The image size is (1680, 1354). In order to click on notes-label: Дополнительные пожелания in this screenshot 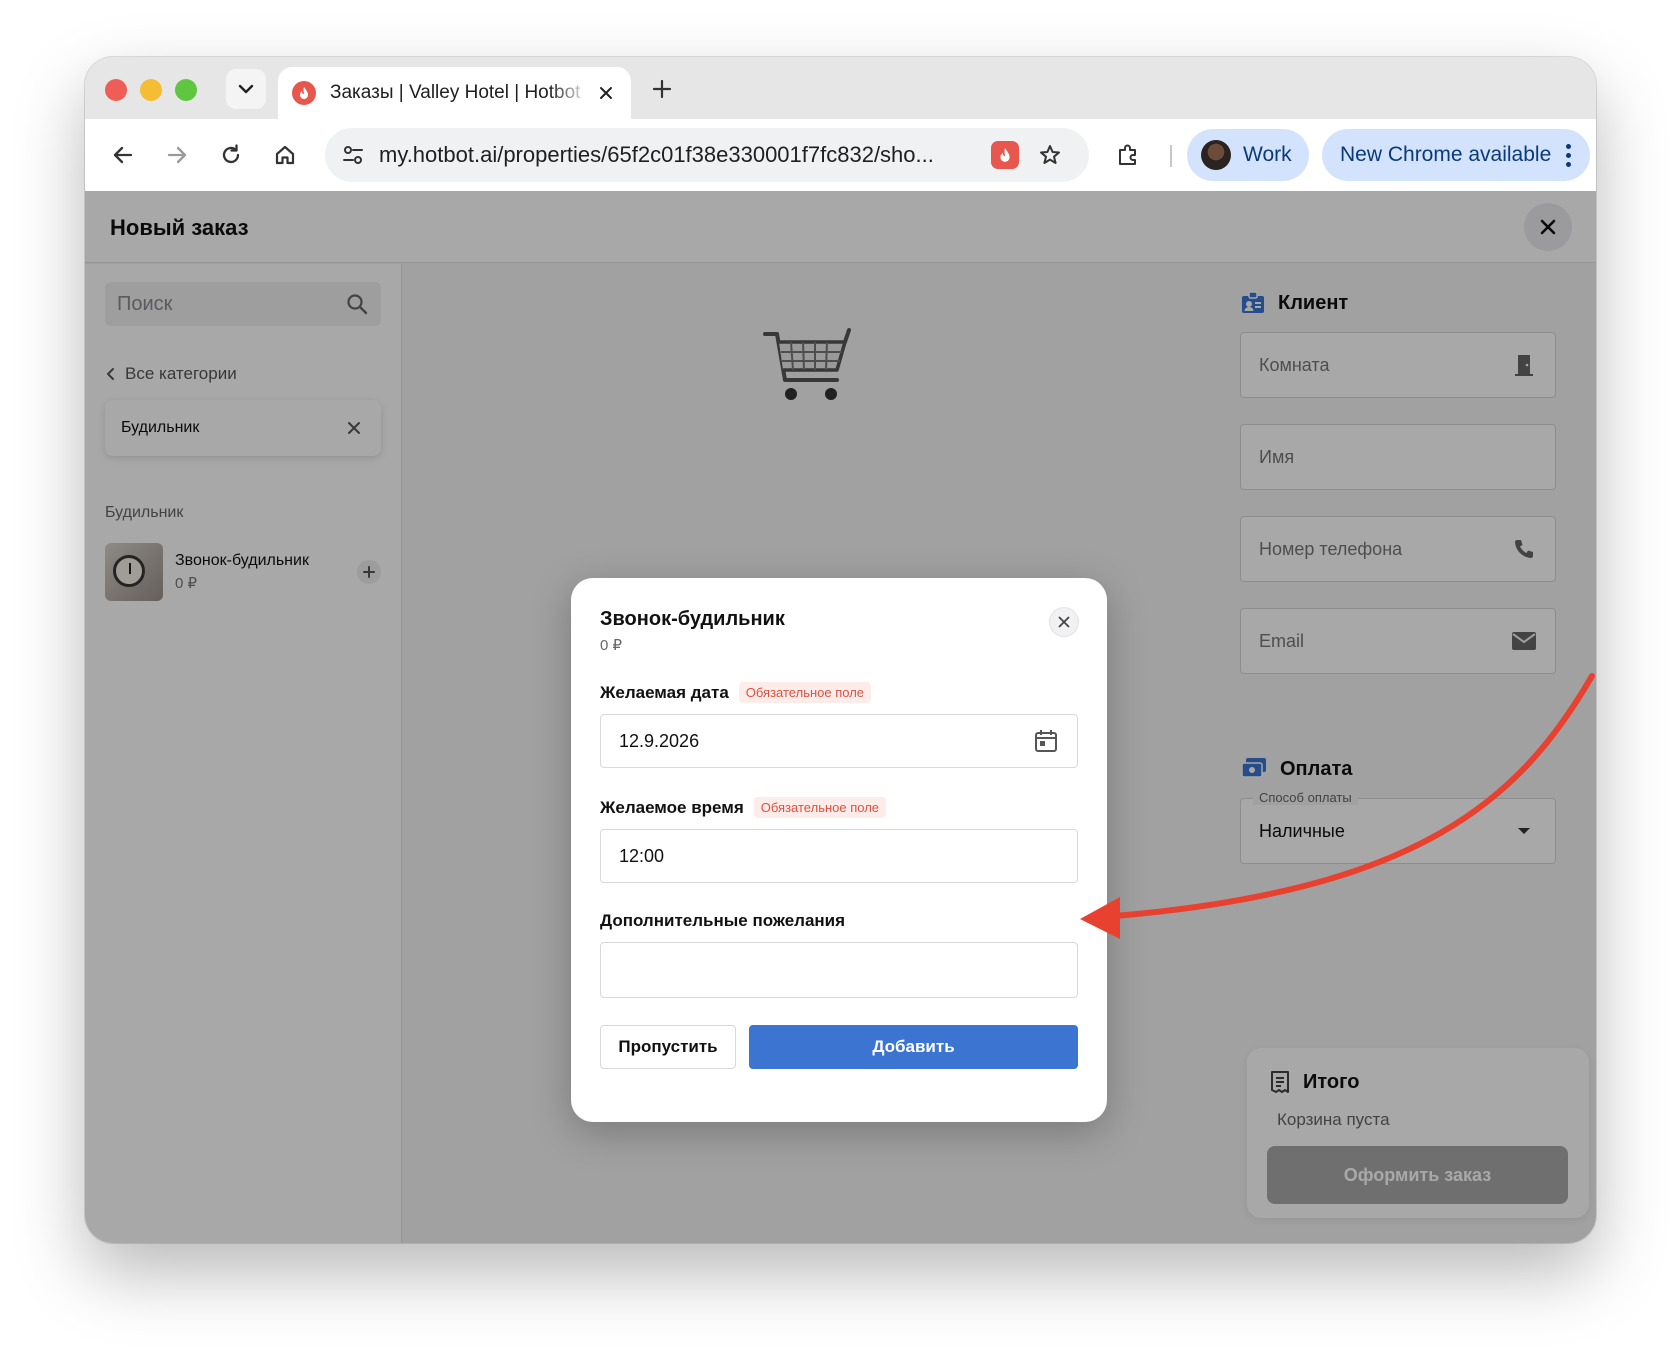, I will do `click(723, 920)`.